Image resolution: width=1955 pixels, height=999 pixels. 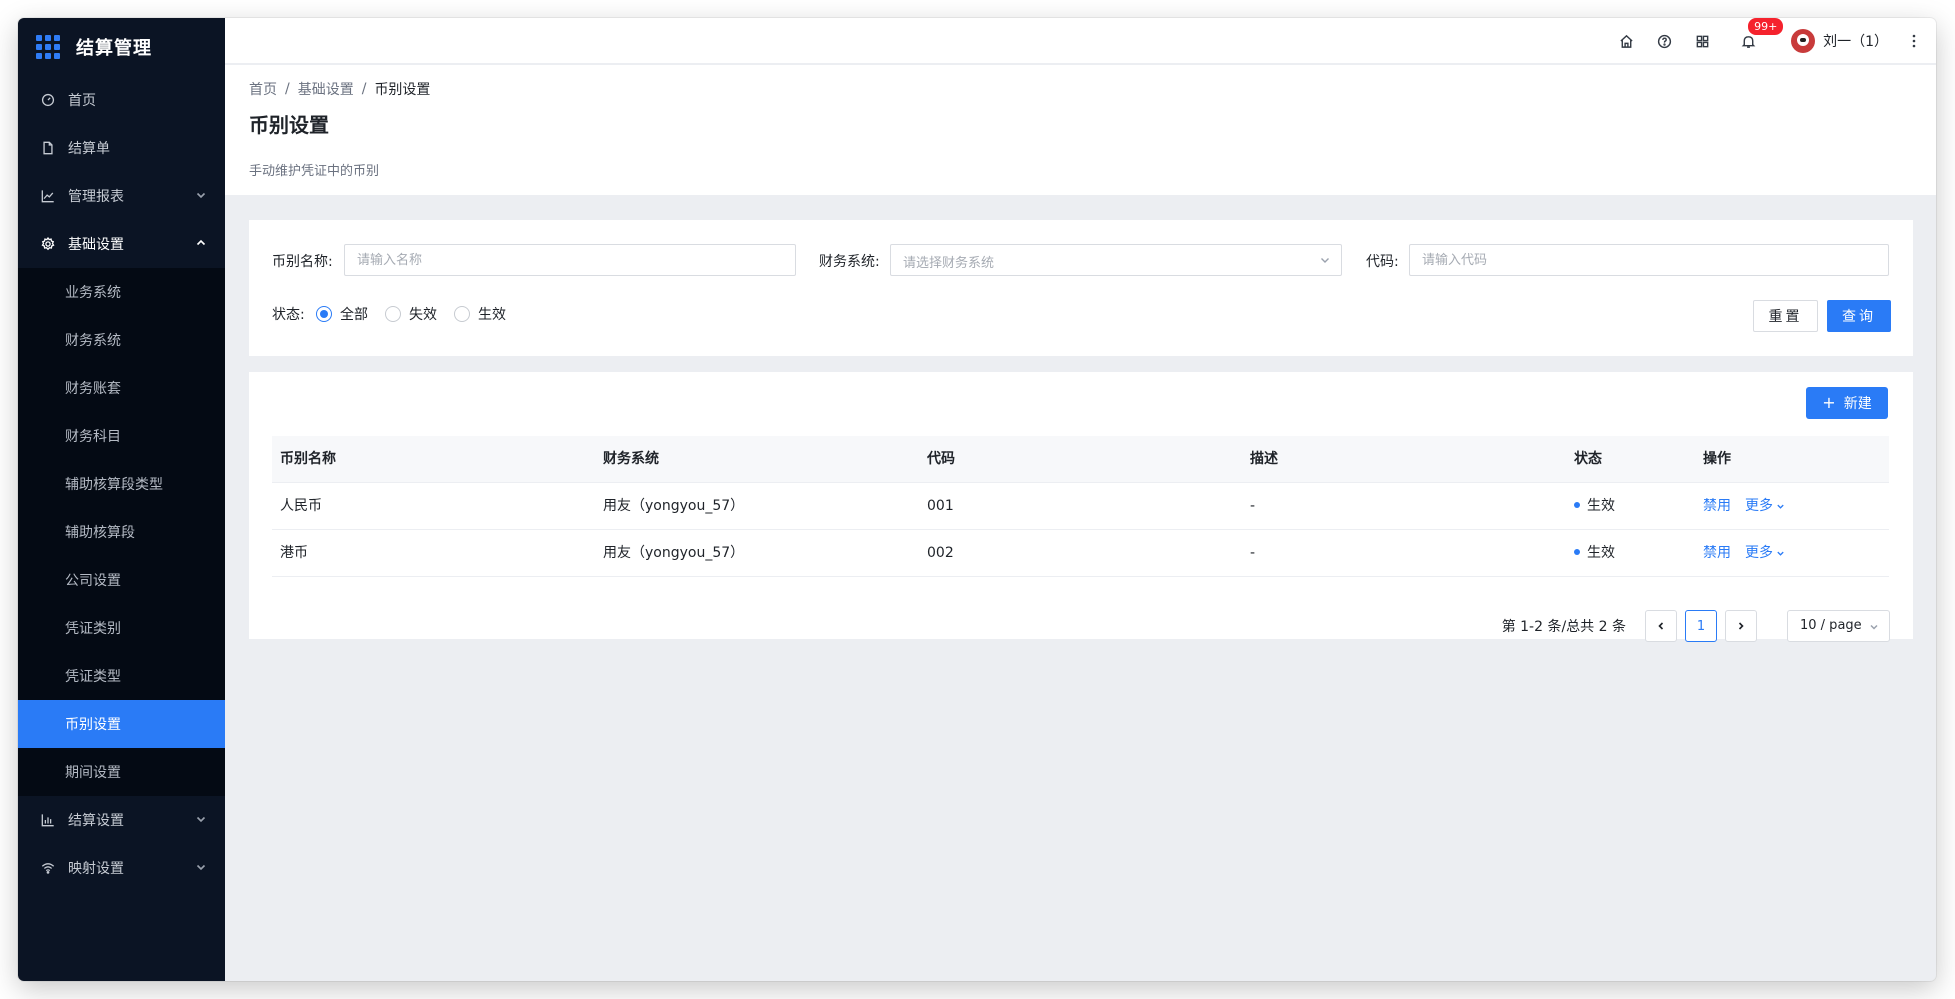 What do you see at coordinates (1914, 41) in the screenshot?
I see `more-vertical-icon` at bounding box center [1914, 41].